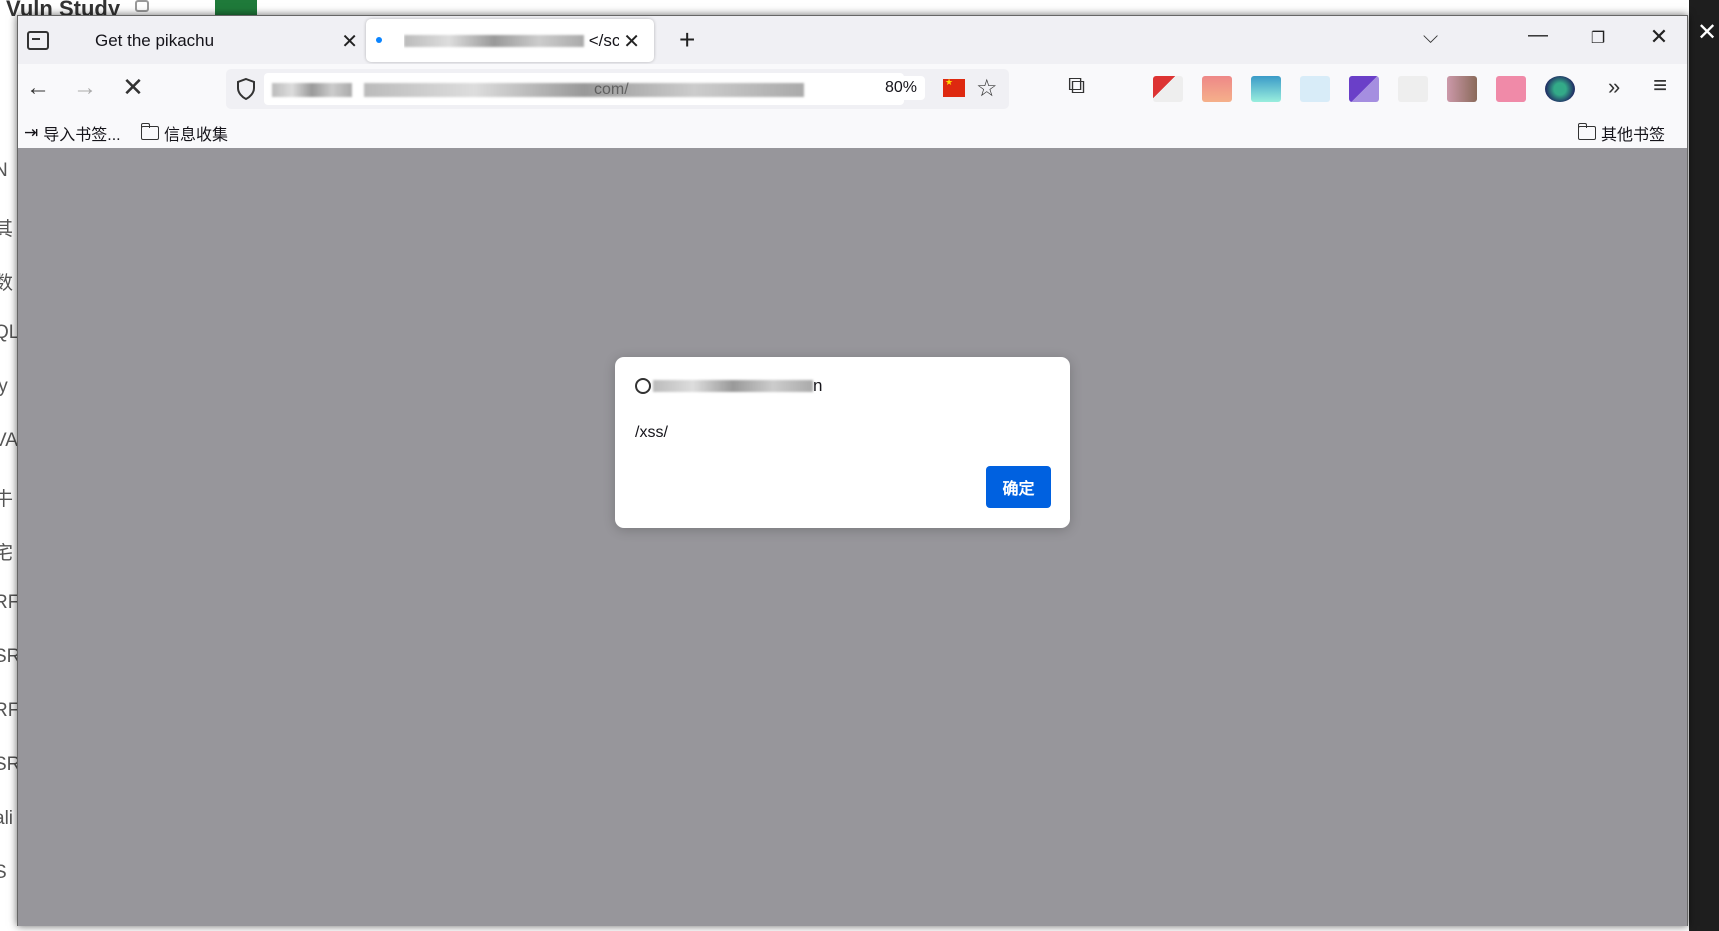 This screenshot has width=1719, height=931. Describe the element at coordinates (246, 89) in the screenshot. I see `shield-icon` at that location.